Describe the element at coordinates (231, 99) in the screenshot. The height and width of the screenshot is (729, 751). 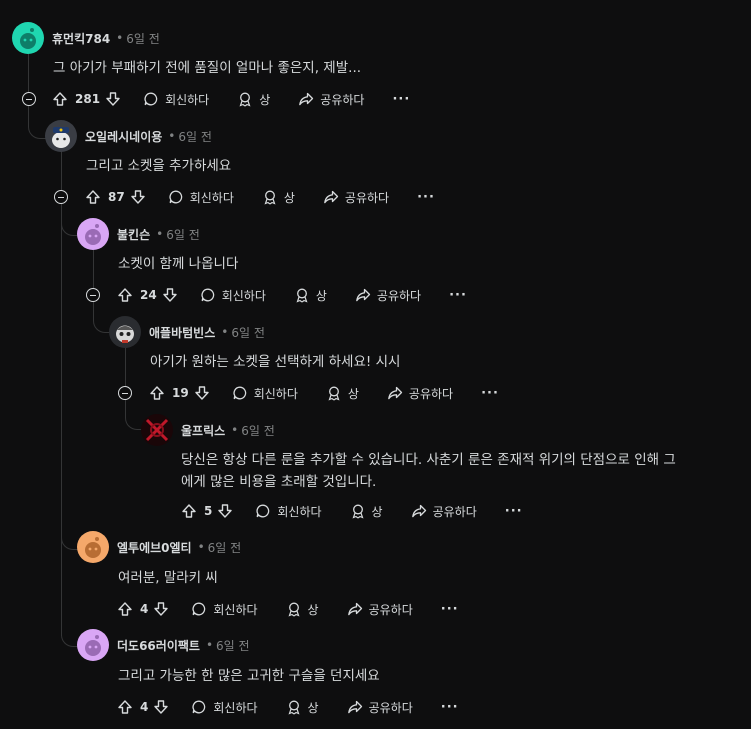
I see `comment-actions: 281 회신하다 상 공유하다 ···` at that location.